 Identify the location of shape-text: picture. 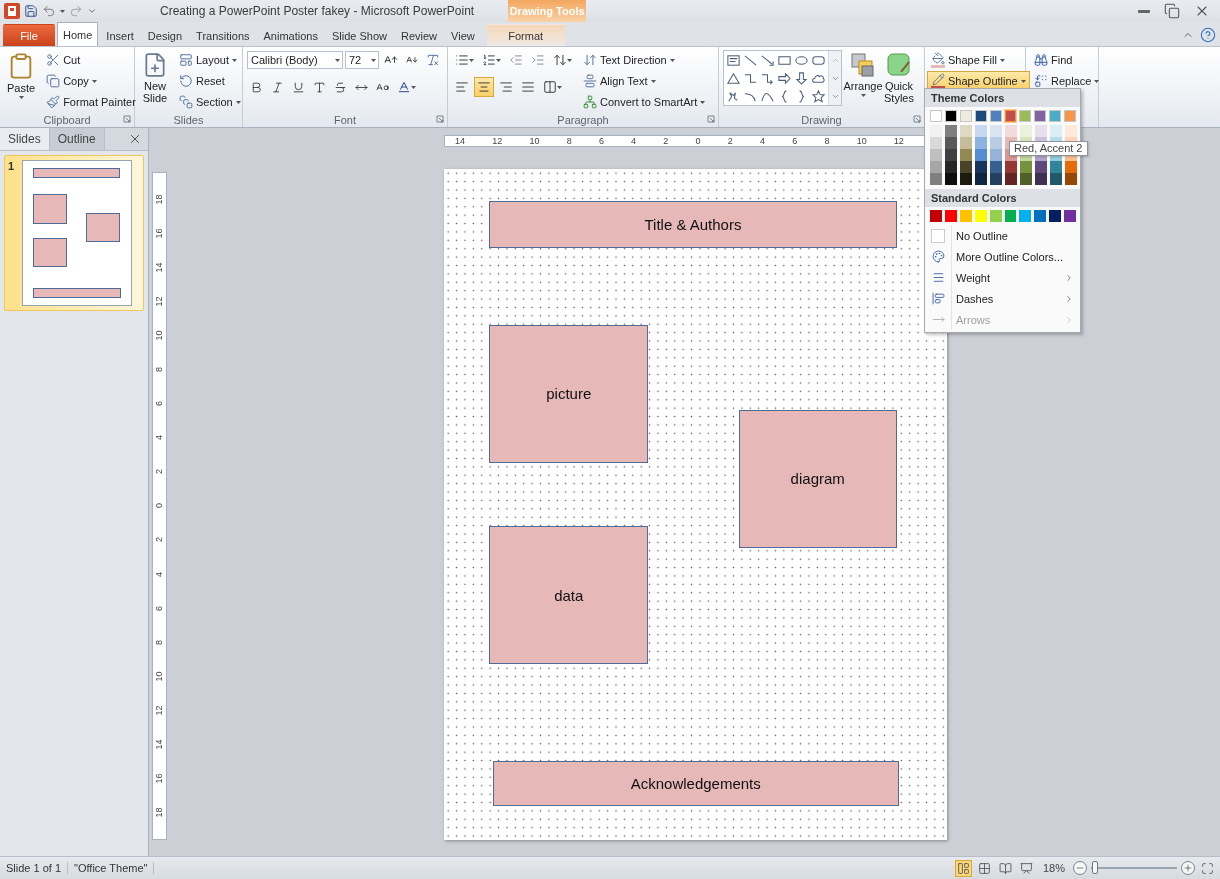
(569, 394).